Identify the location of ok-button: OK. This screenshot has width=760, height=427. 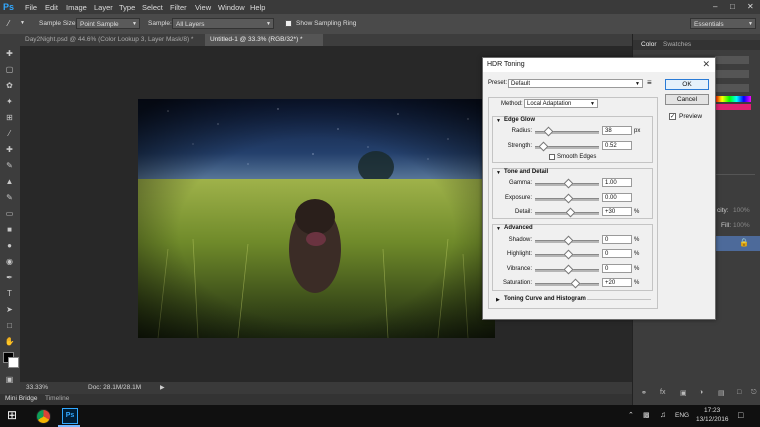
(687, 84).